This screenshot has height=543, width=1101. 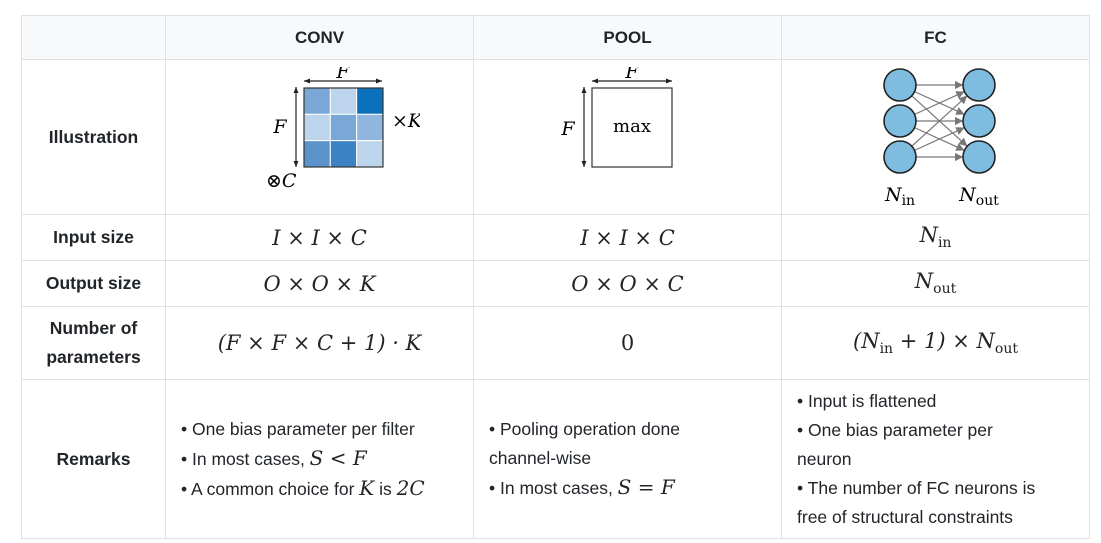 I want to click on fc-illustration-cell: Nin Nout, so click(x=935, y=137).